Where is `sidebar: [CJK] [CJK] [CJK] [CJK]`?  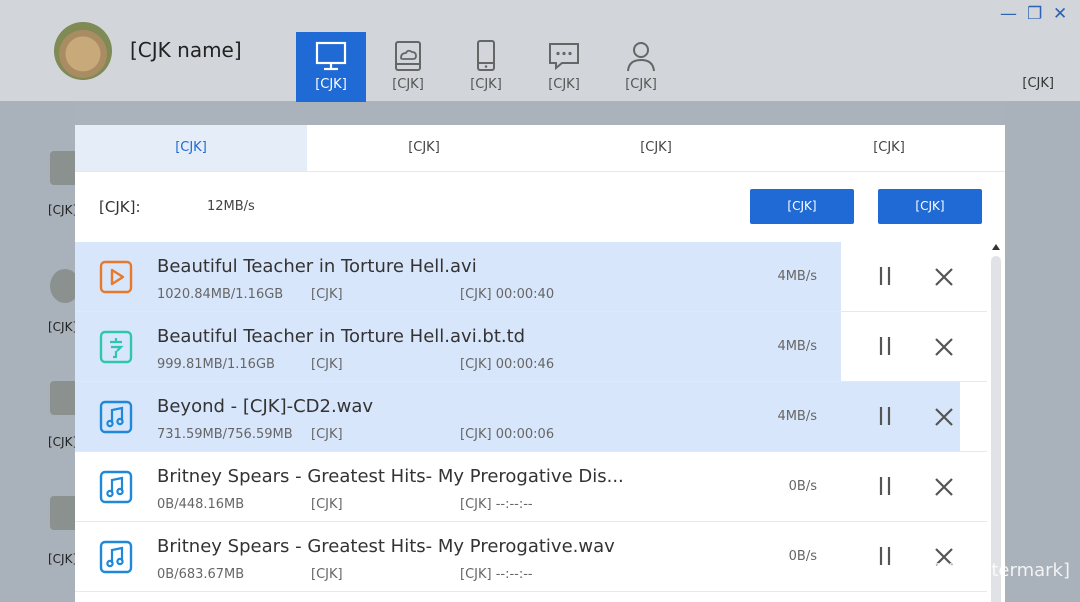 sidebar: [CJK] [CJK] [CJK] [CJK] is located at coordinates (40, 351).